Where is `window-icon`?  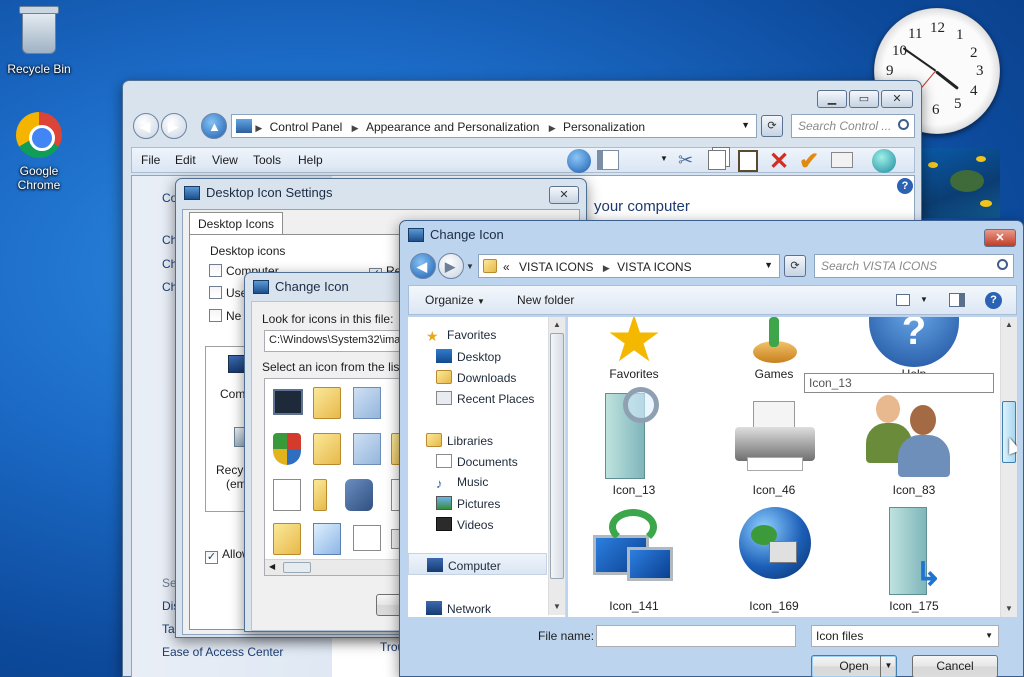 window-icon is located at coordinates (367, 538).